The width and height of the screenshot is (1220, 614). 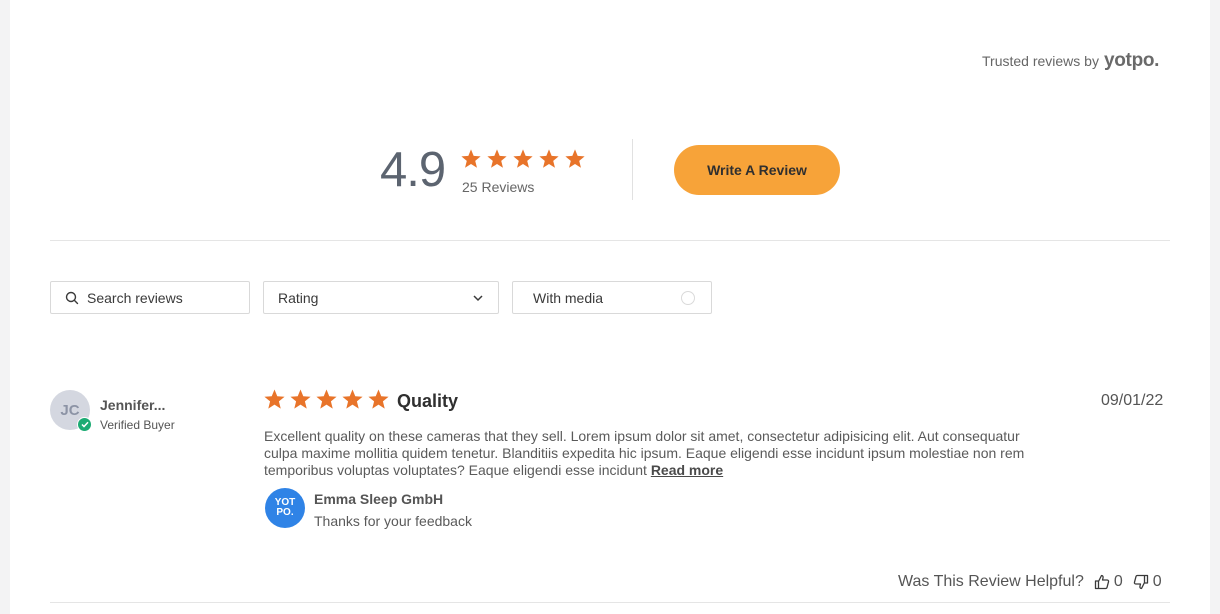 I want to click on summary-stars, so click(x=523, y=159).